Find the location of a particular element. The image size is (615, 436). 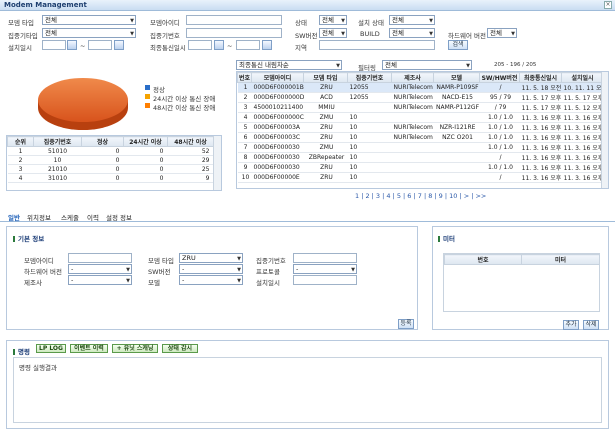

filter-build-select: 전체 ▼ is located at coordinates (412, 33).